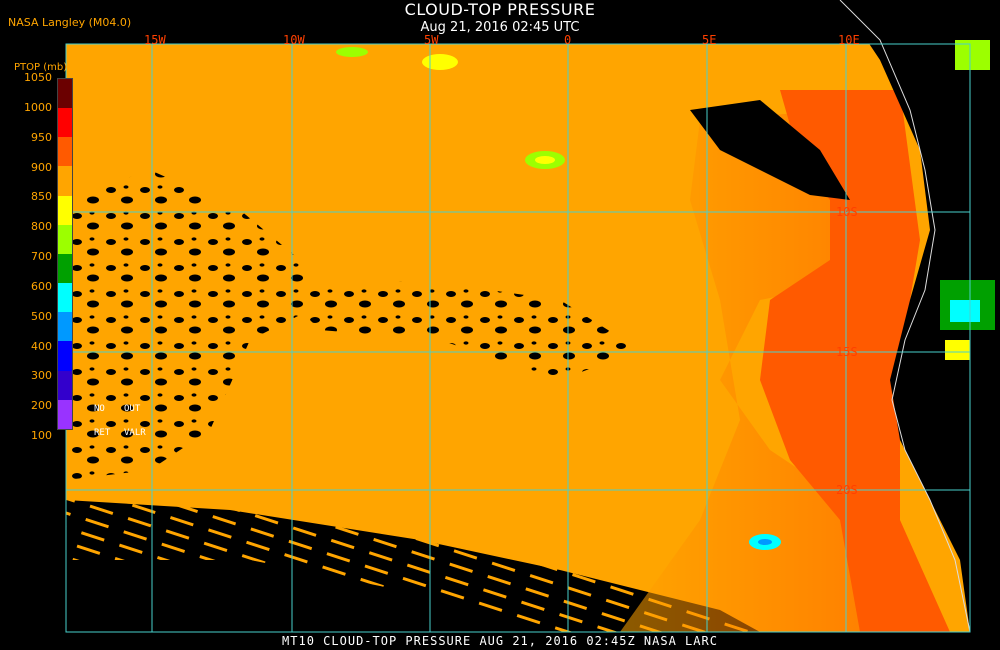  Describe the element at coordinates (99, 409) in the screenshot. I see `legend-no-label: NO` at that location.